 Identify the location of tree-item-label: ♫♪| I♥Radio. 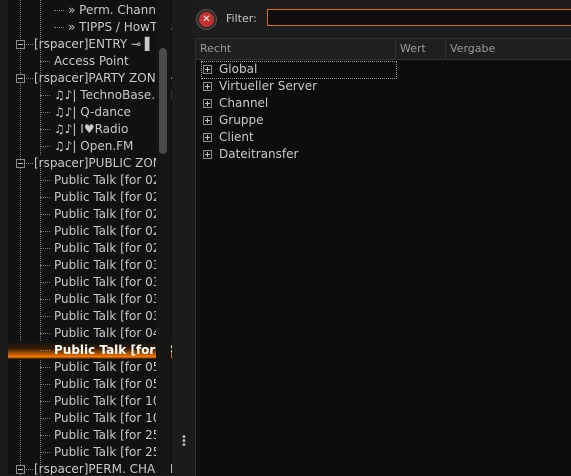
(91, 129).